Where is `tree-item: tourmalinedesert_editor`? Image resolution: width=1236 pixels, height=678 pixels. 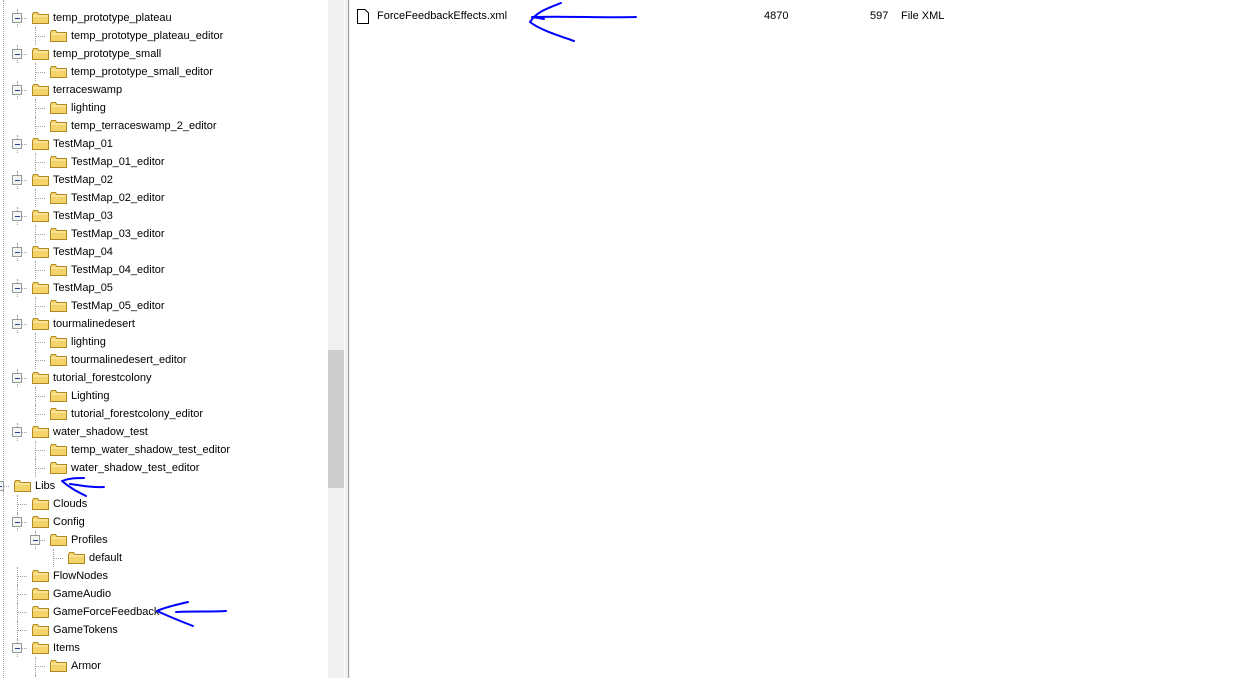
tree-item: tourmalinedesert_editor is located at coordinates (164, 360).